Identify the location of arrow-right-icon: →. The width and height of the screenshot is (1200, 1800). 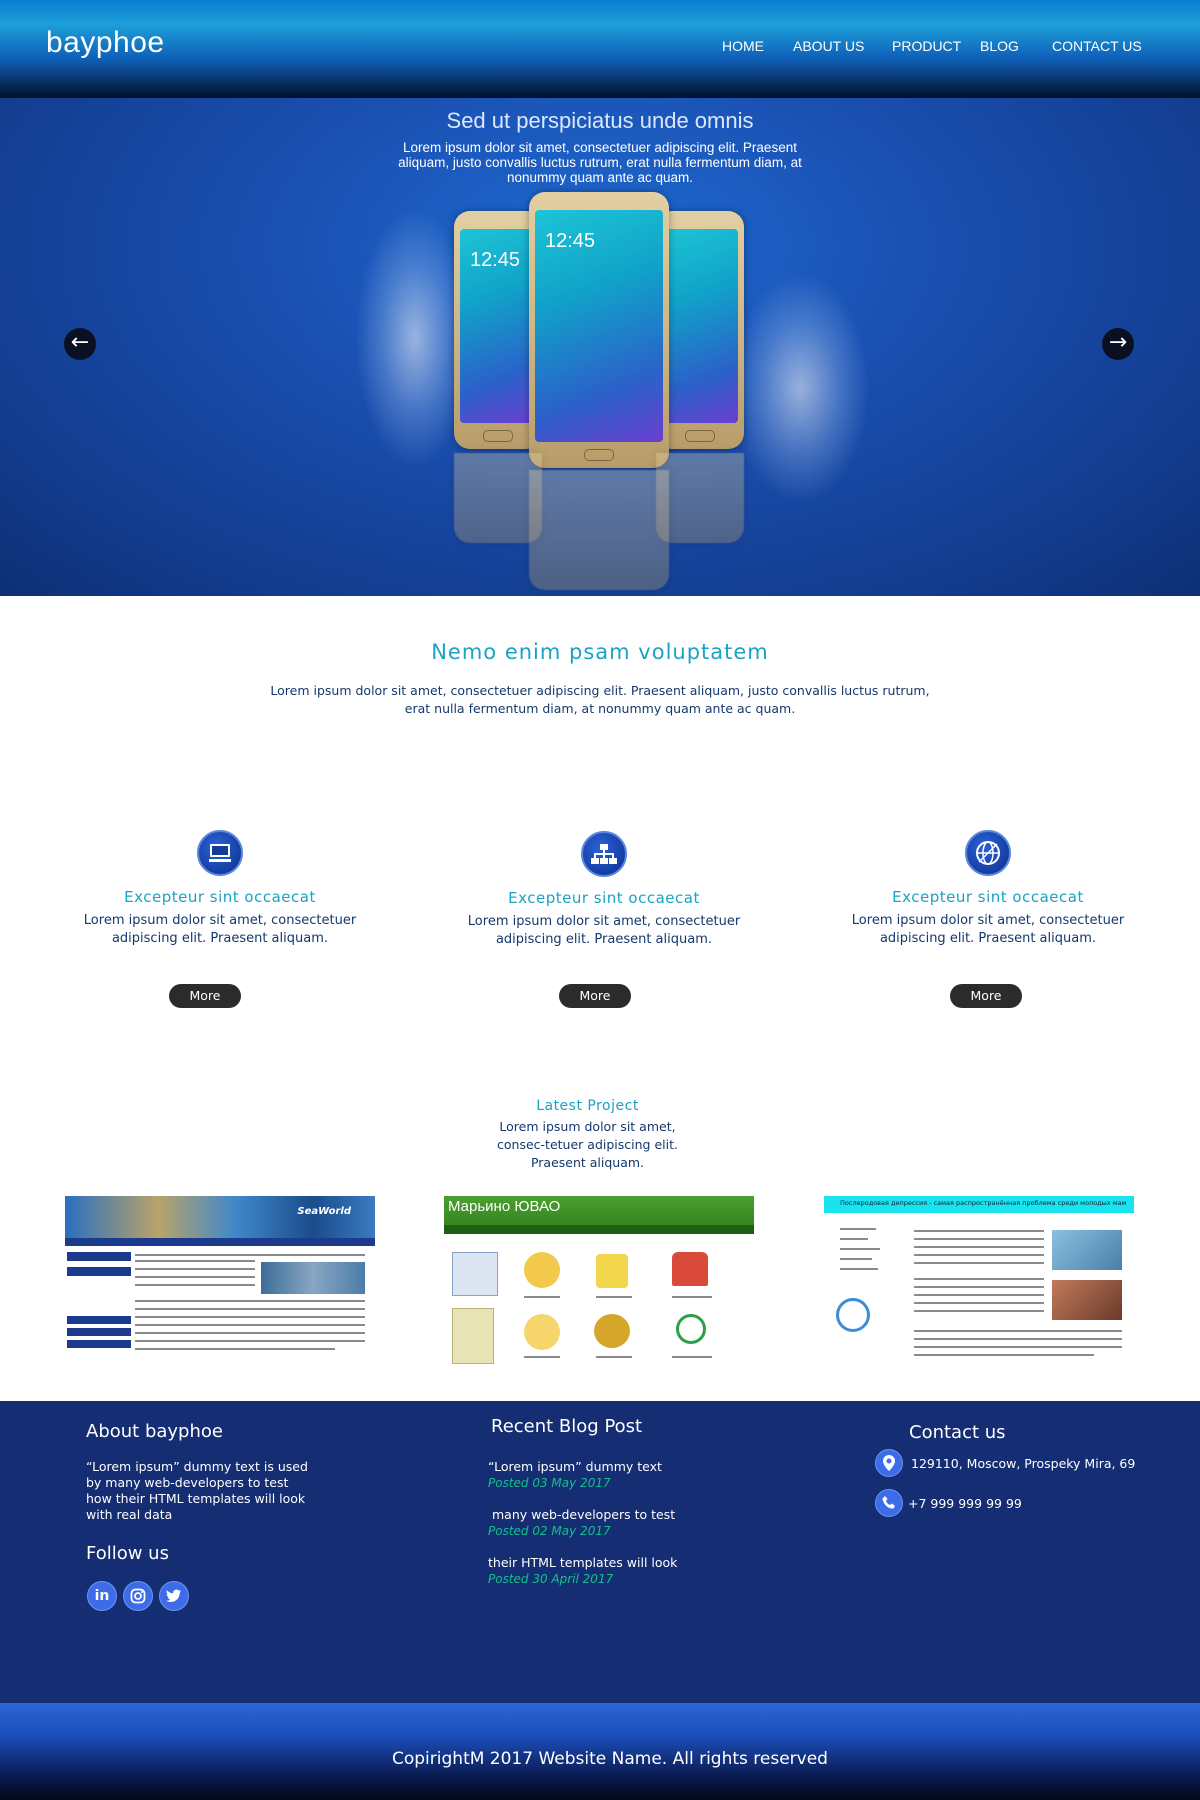
(1118, 342).